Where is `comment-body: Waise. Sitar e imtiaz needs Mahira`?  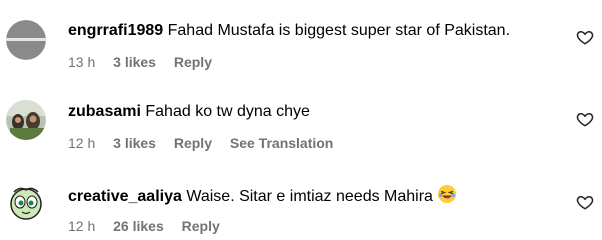 comment-body: Waise. Sitar e imtiaz needs Mahira is located at coordinates (309, 196).